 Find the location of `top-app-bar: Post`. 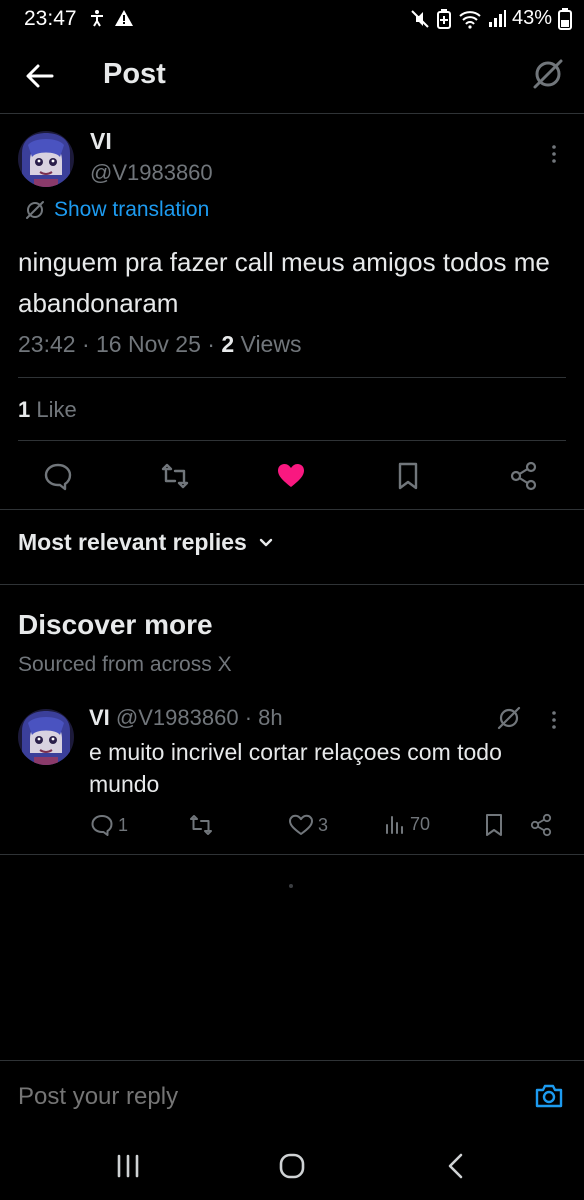

top-app-bar: Post is located at coordinates (292, 75).